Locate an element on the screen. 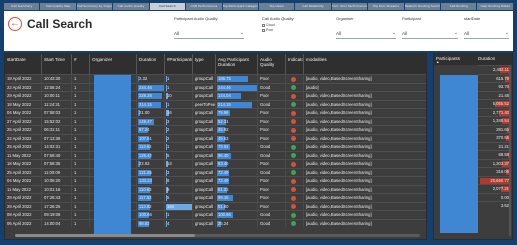 This screenshot has width=517, height=245. filter-start-date: startDate All ⌄ is located at coordinates (486, 29).